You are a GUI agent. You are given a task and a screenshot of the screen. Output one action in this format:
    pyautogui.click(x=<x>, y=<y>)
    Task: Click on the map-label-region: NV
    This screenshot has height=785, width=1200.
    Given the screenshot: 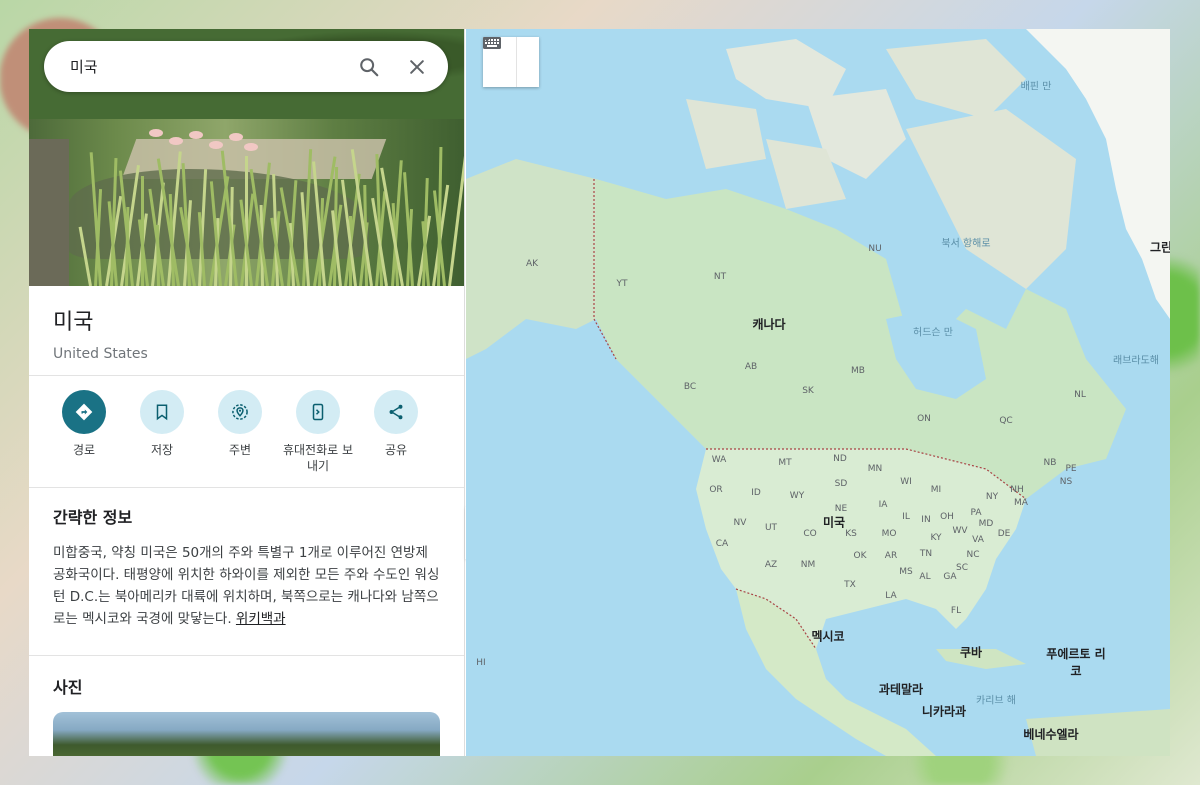 What is the action you would take?
    pyautogui.click(x=740, y=523)
    